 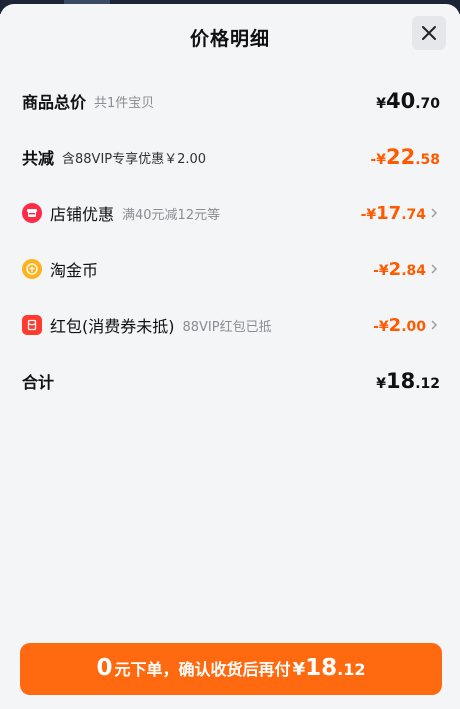 What do you see at coordinates (427, 104) in the screenshot?
I see `amount-dec: .70` at bounding box center [427, 104].